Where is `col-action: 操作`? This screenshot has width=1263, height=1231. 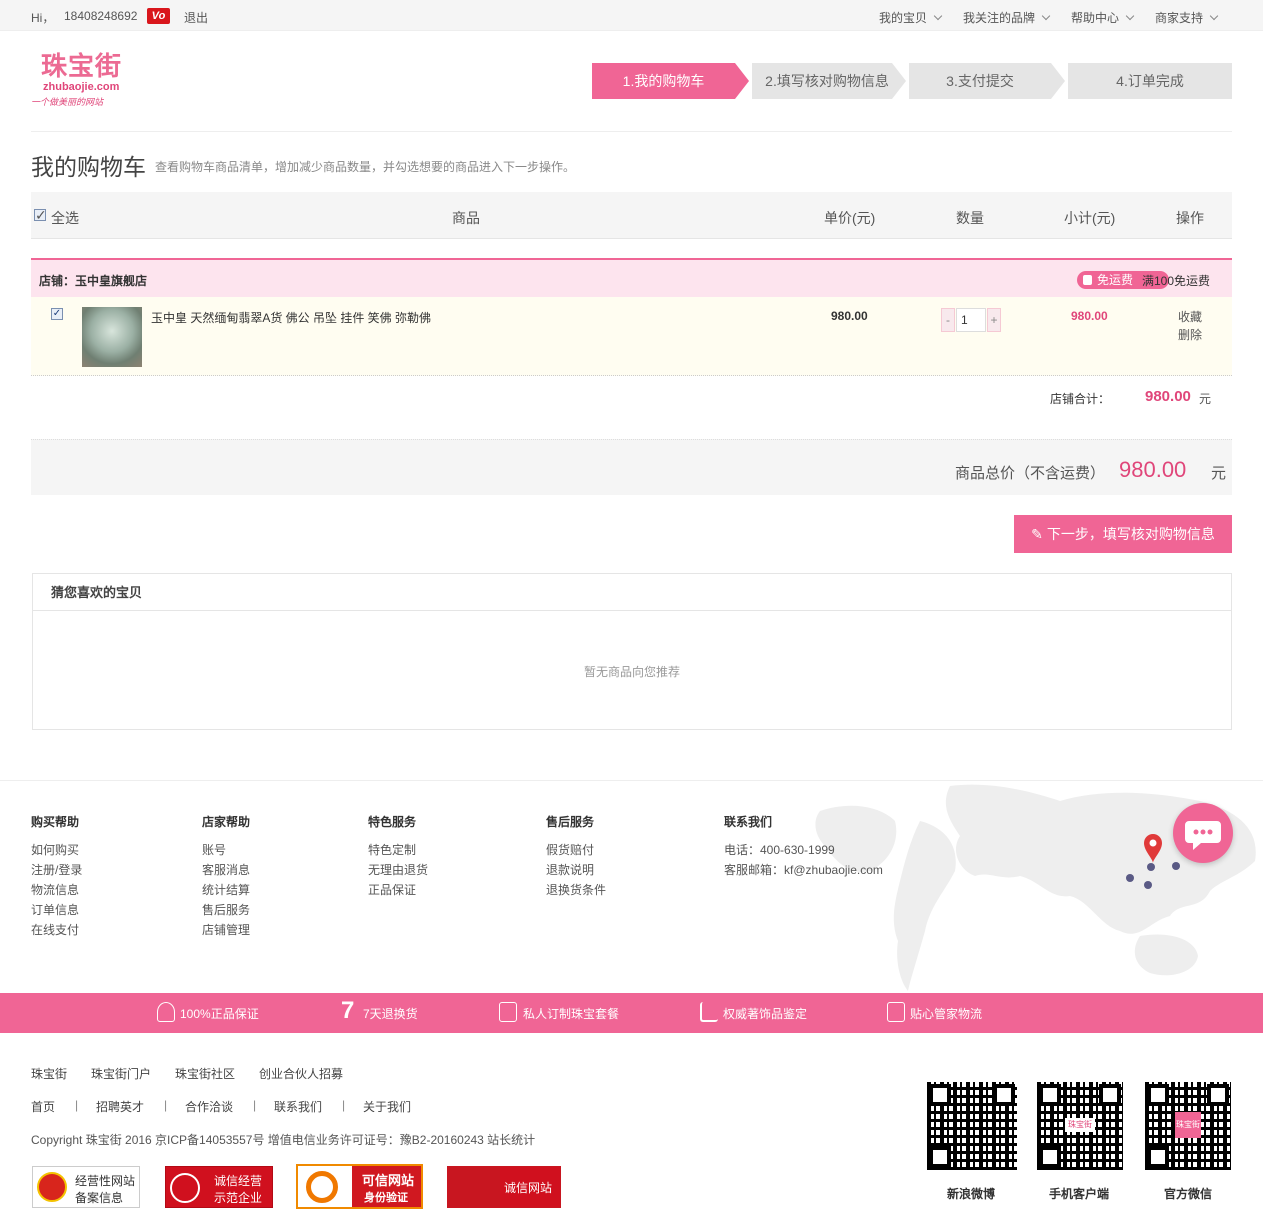 col-action: 操作 is located at coordinates (1190, 218).